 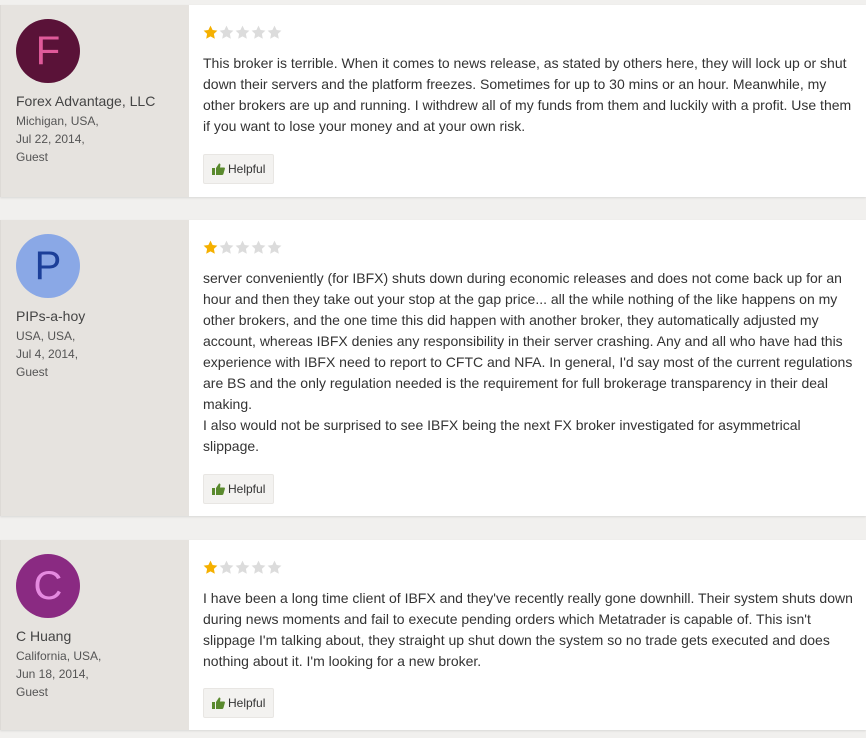 I want to click on reviewer-meta: California, USA, Jun 18, 2014, Guest, so click(x=102, y=674).